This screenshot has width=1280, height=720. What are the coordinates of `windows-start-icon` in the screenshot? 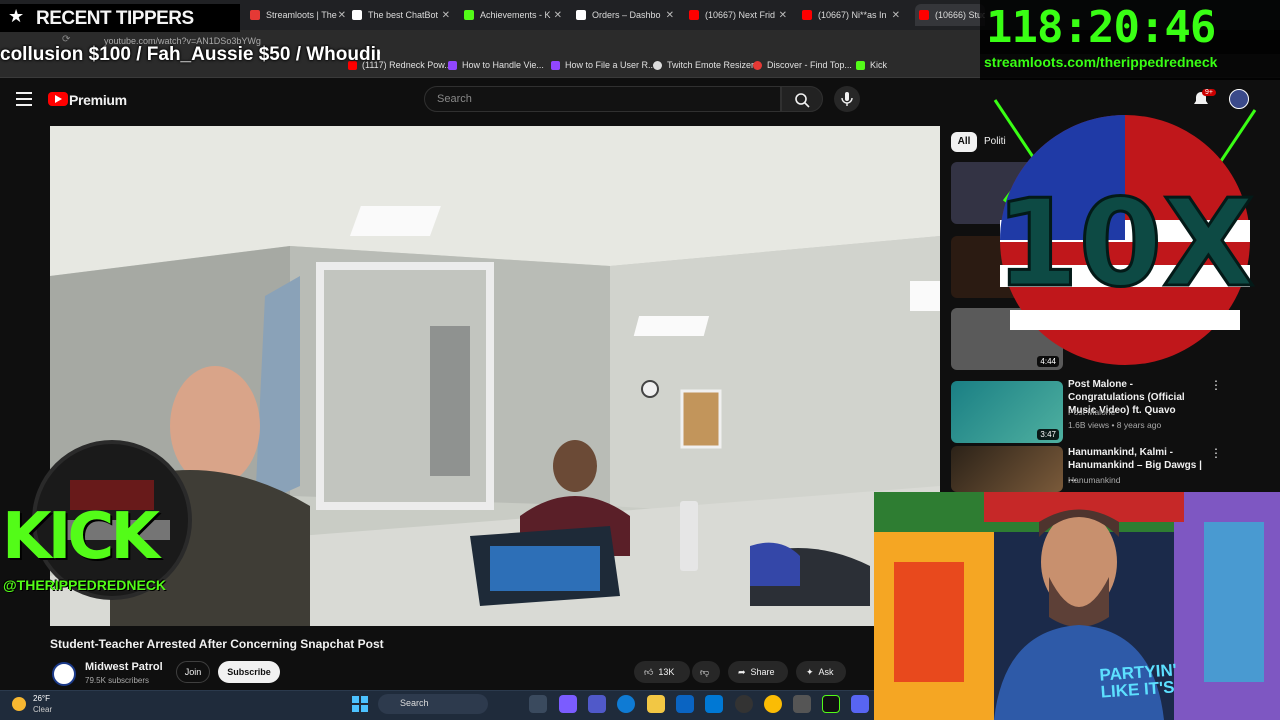 It's located at (360, 704).